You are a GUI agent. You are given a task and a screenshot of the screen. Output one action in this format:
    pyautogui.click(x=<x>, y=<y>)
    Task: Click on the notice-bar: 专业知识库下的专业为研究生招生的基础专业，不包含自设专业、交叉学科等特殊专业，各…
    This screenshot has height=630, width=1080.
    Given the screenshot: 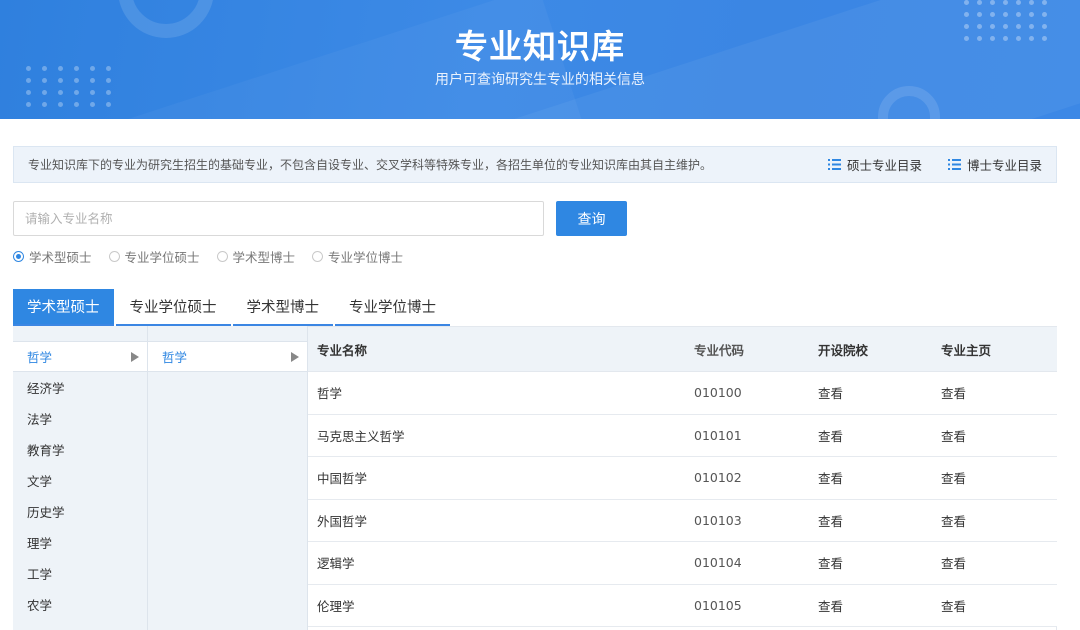 What is the action you would take?
    pyautogui.click(x=535, y=164)
    